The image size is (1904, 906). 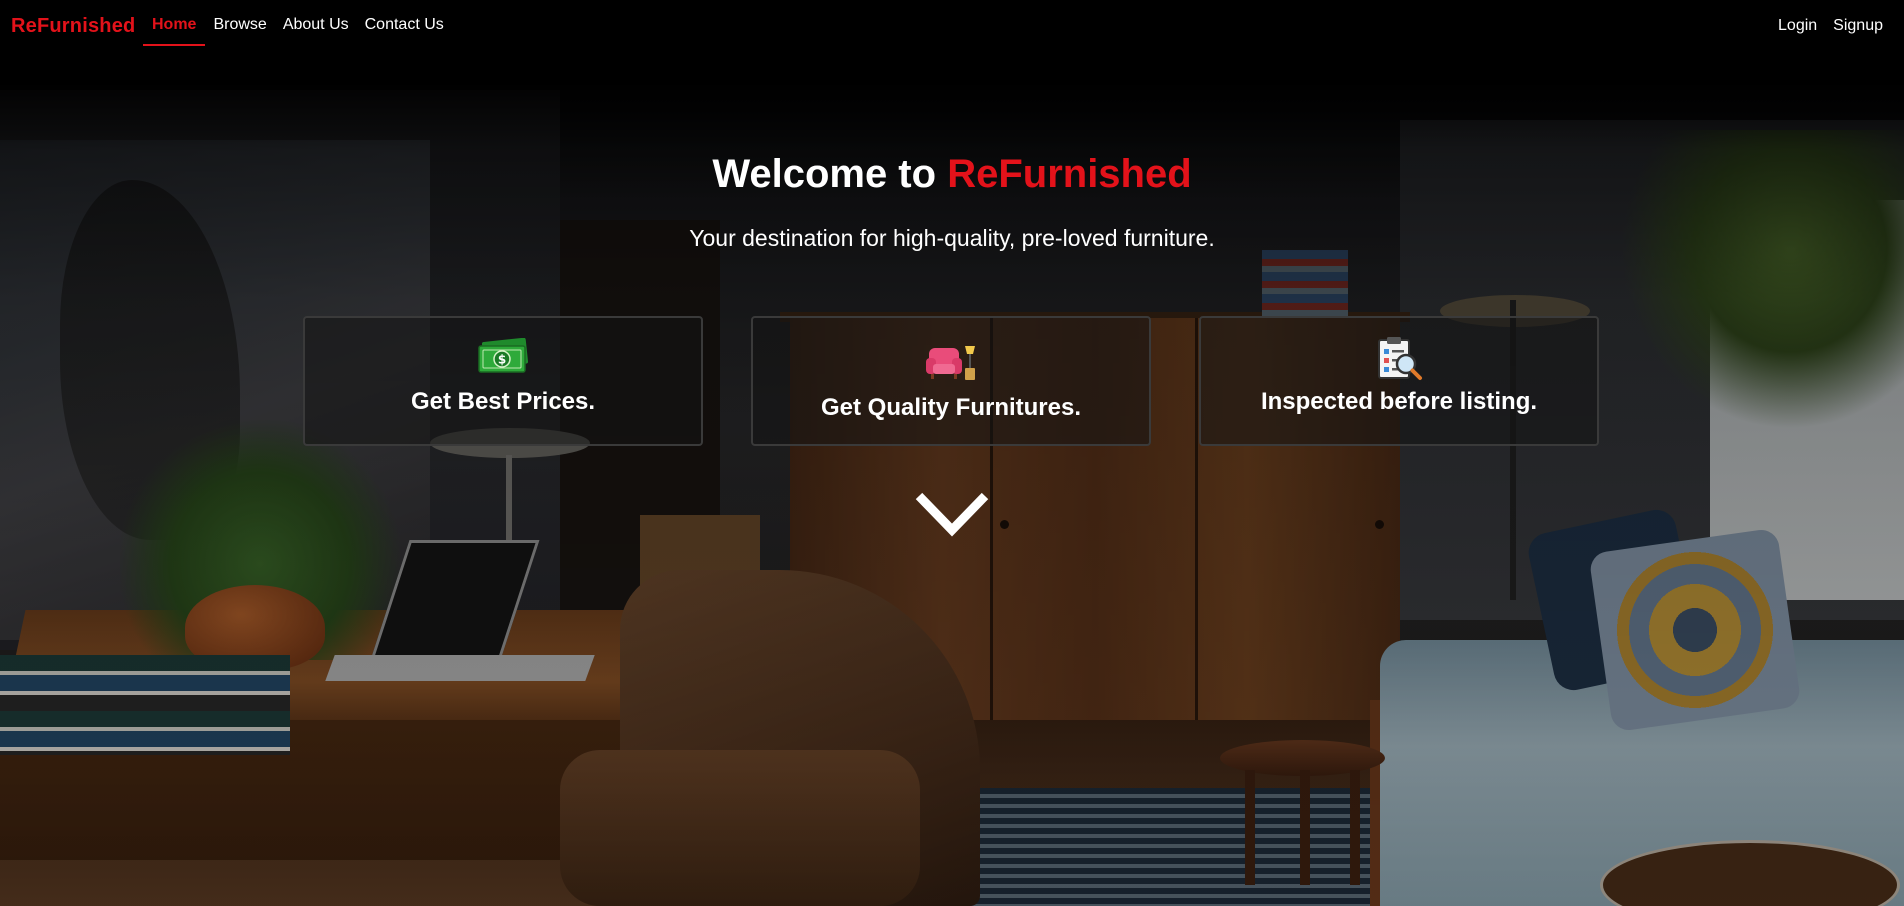 I want to click on hero-title-brand: ReFurnished, so click(x=1069, y=174).